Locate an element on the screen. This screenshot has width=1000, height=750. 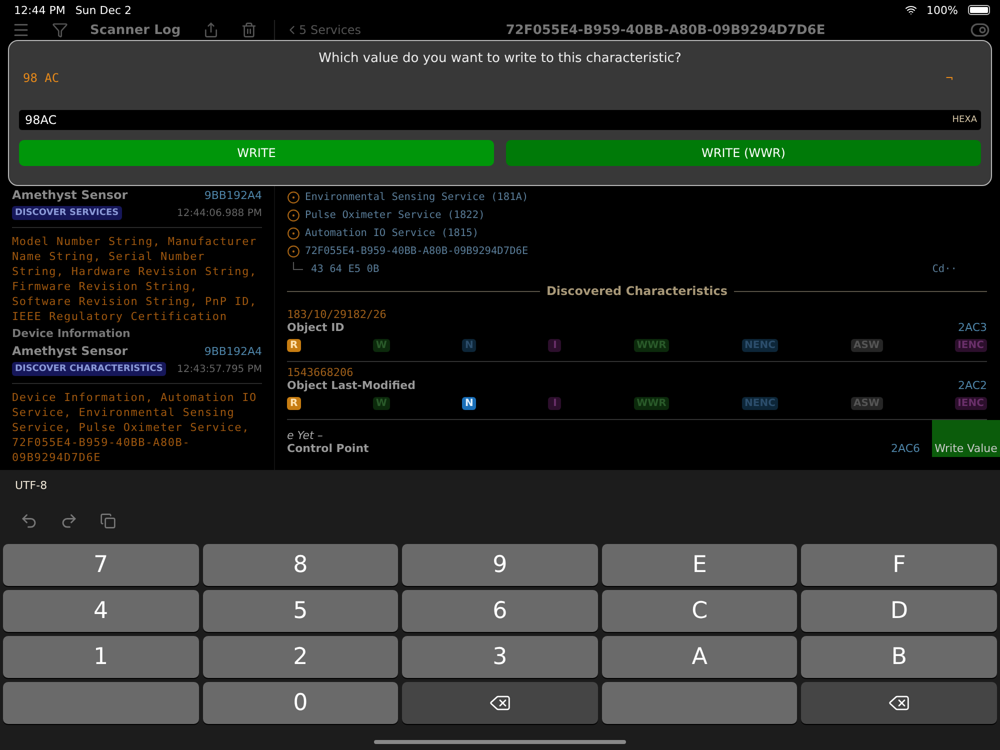
menu-icon is located at coordinates (21, 30).